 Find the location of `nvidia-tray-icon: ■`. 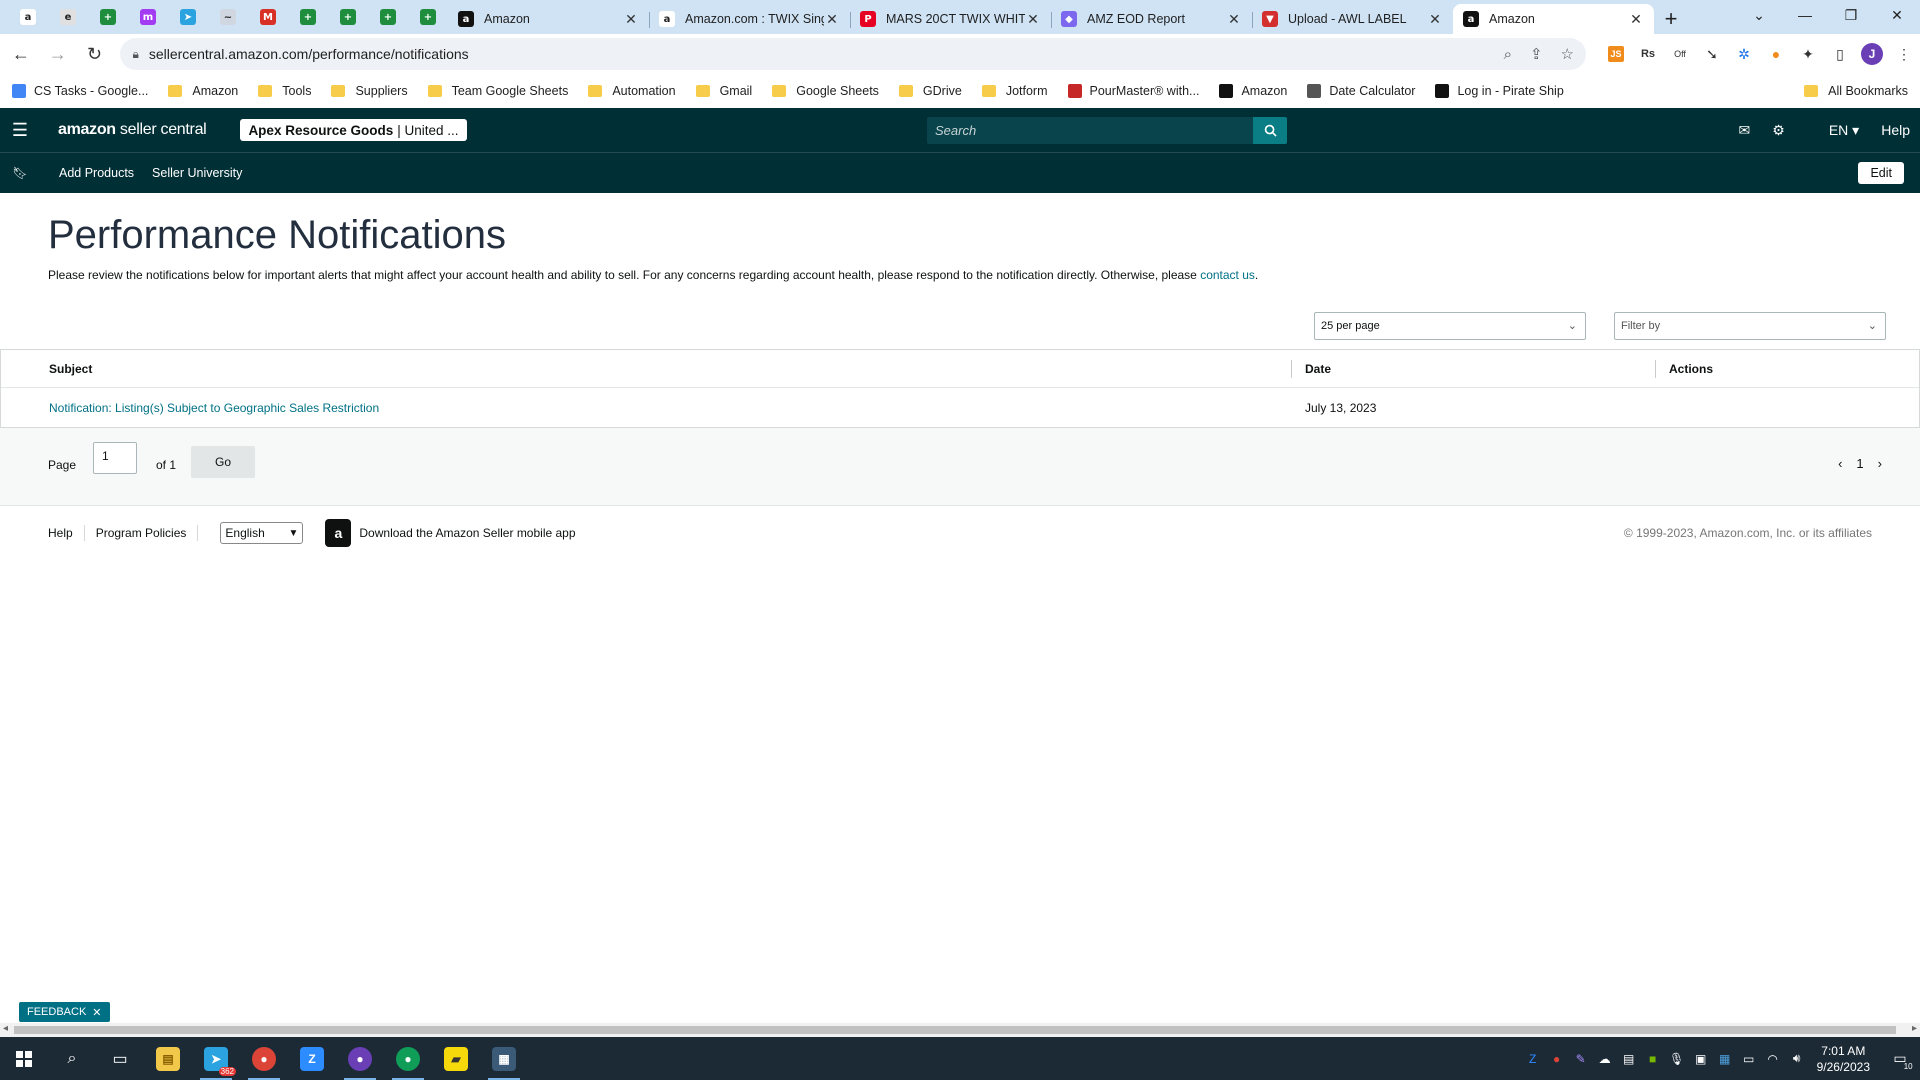

nvidia-tray-icon: ■ is located at coordinates (1653, 1059).